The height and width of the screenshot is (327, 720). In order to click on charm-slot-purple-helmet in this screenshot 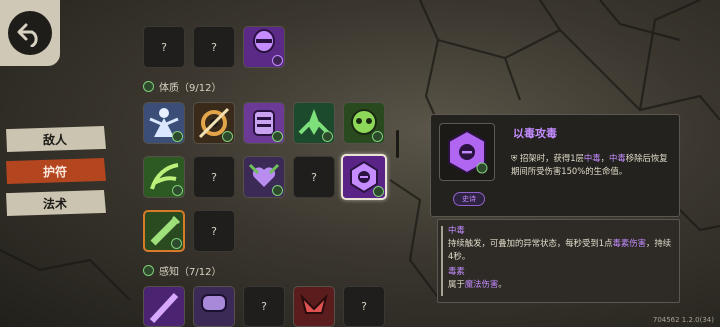, I will do `click(214, 306)`.